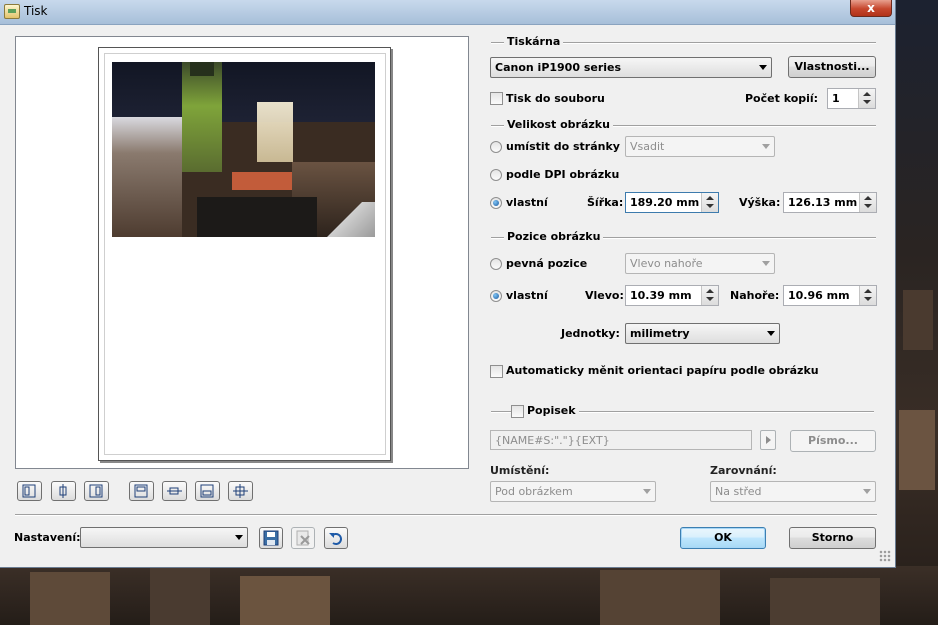 The width and height of the screenshot is (938, 625). Describe the element at coordinates (552, 440) in the screenshot. I see `caption-template-value: {NAME#S:"."}{EXT}` at that location.